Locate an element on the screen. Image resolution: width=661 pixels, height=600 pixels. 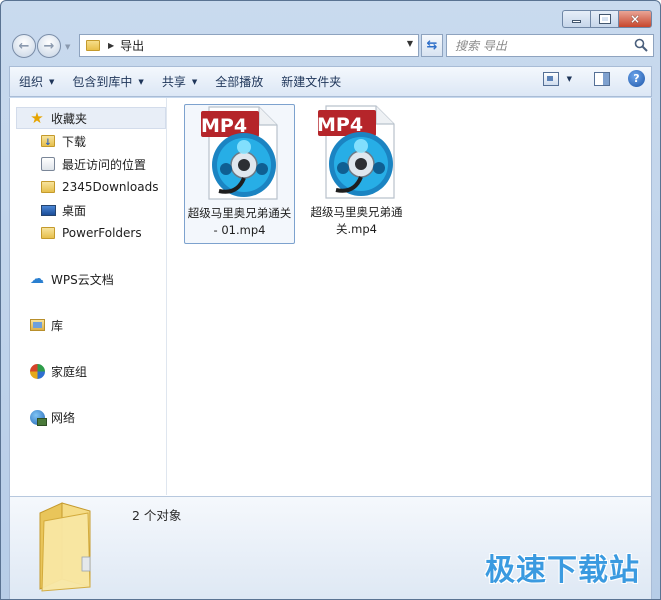
desktop-icon is located at coordinates (48, 210).